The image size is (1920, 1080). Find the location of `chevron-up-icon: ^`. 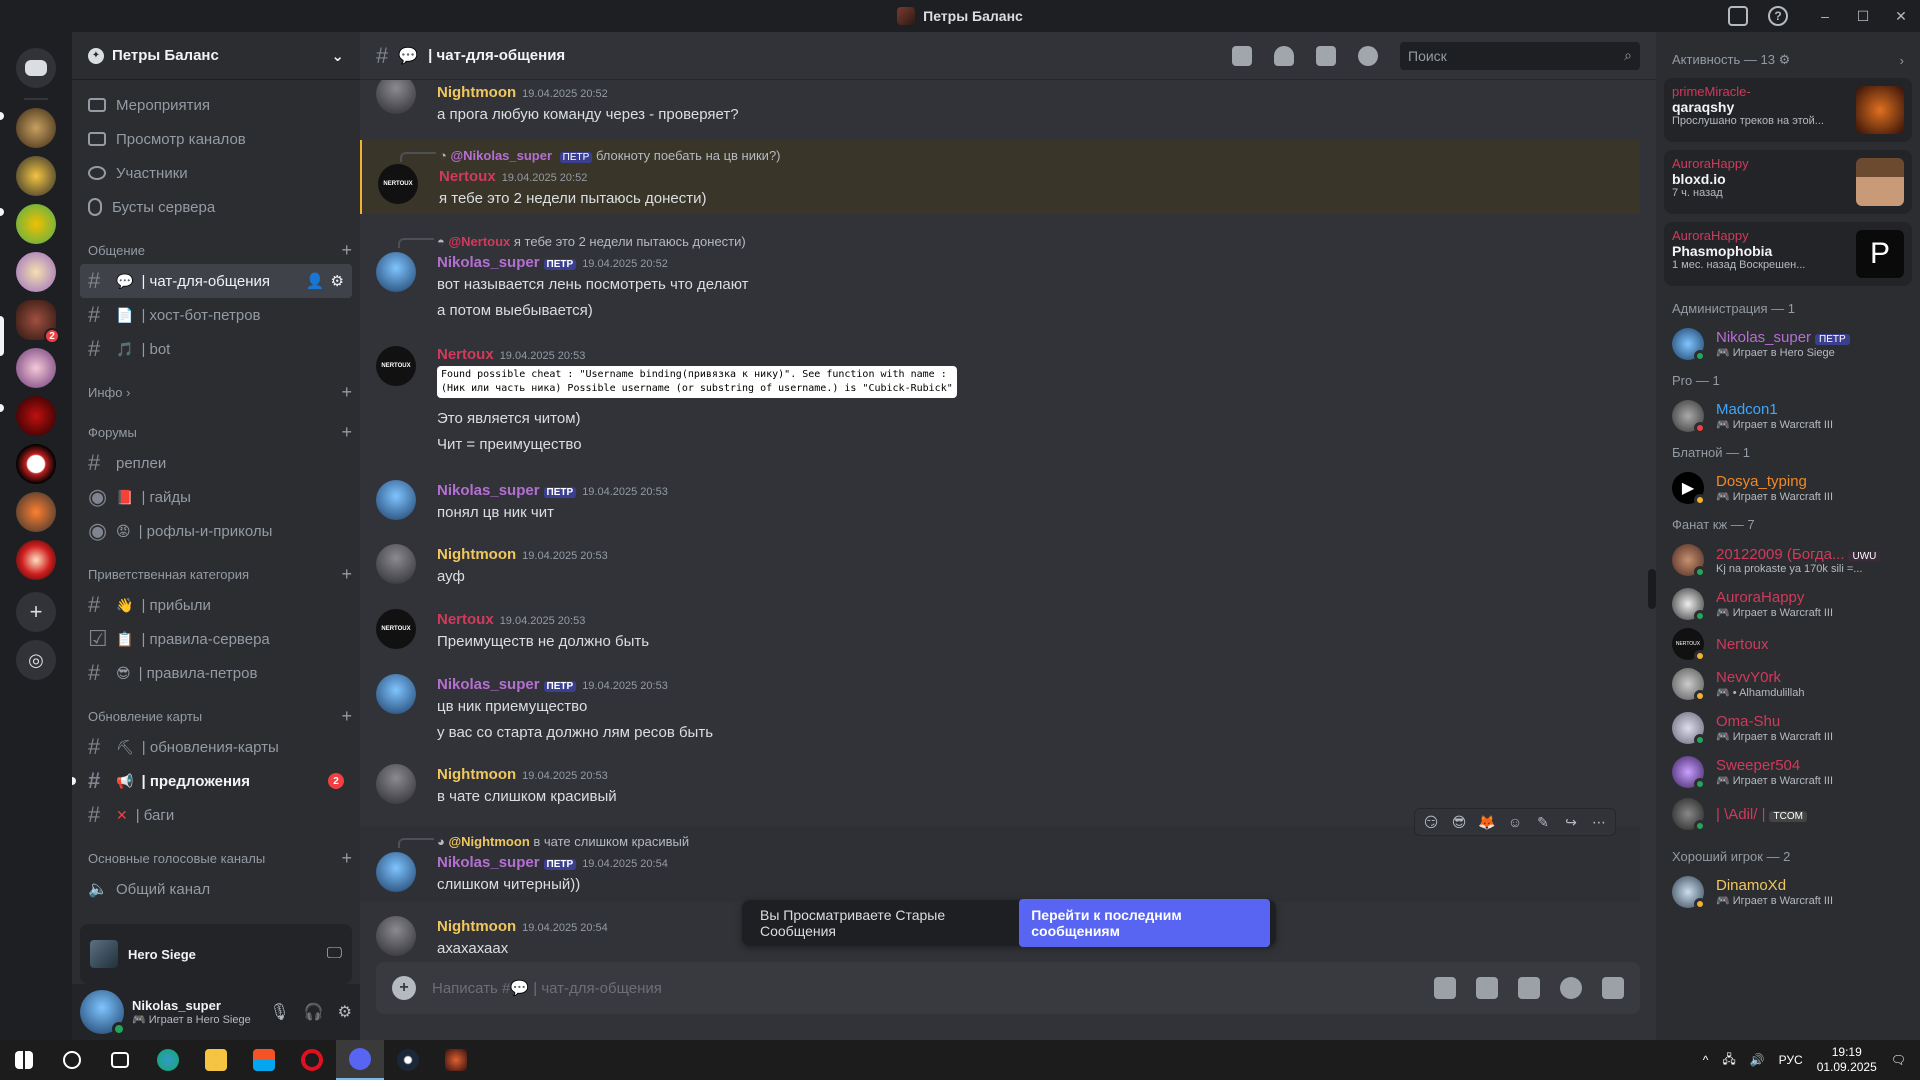

chevron-up-icon: ^ is located at coordinates (1706, 1060).